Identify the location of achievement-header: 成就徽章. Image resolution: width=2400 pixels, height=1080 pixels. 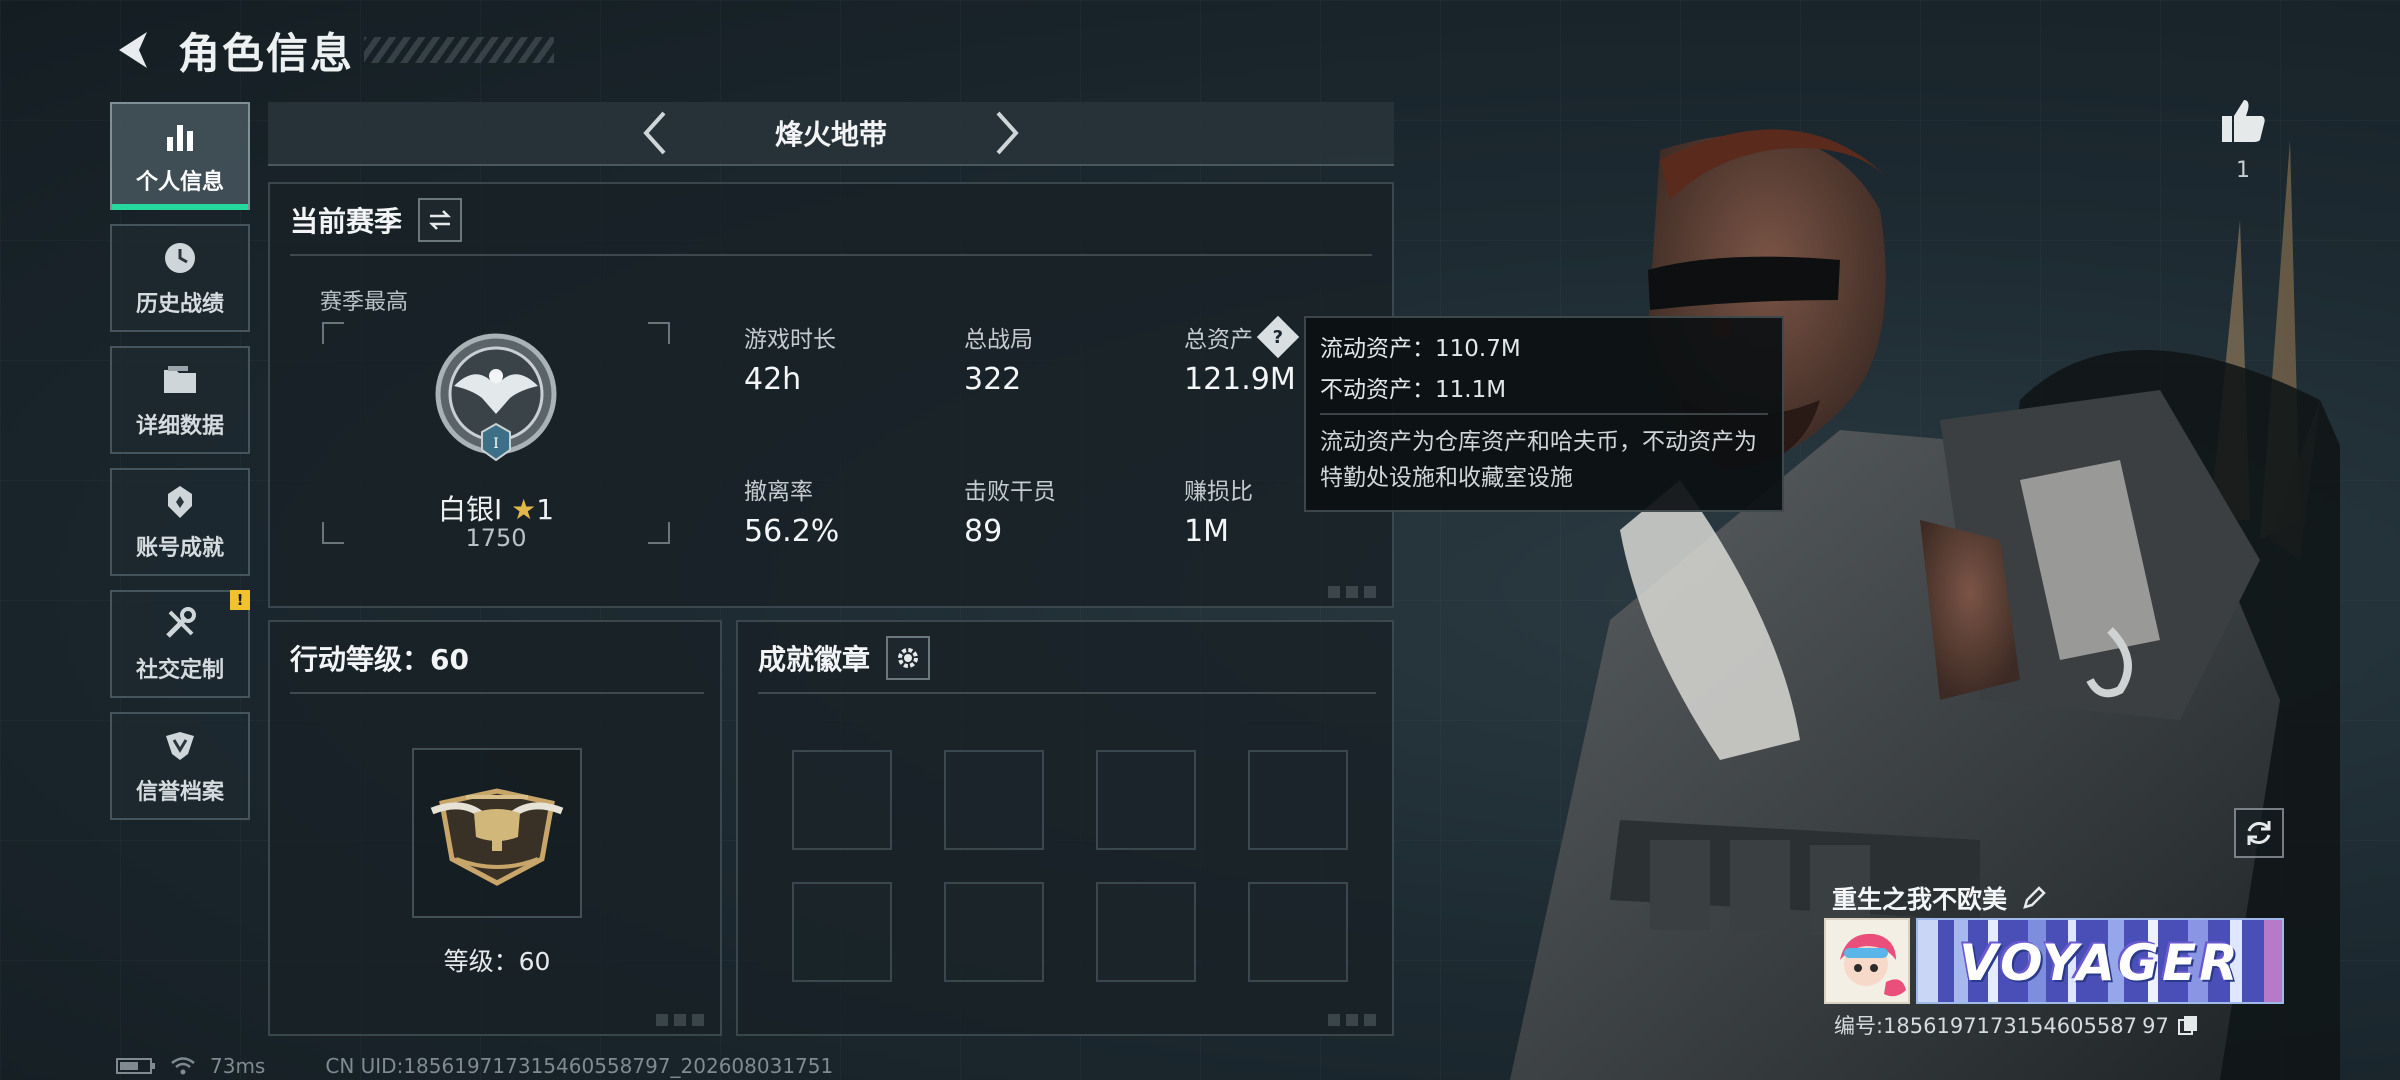
(844, 658).